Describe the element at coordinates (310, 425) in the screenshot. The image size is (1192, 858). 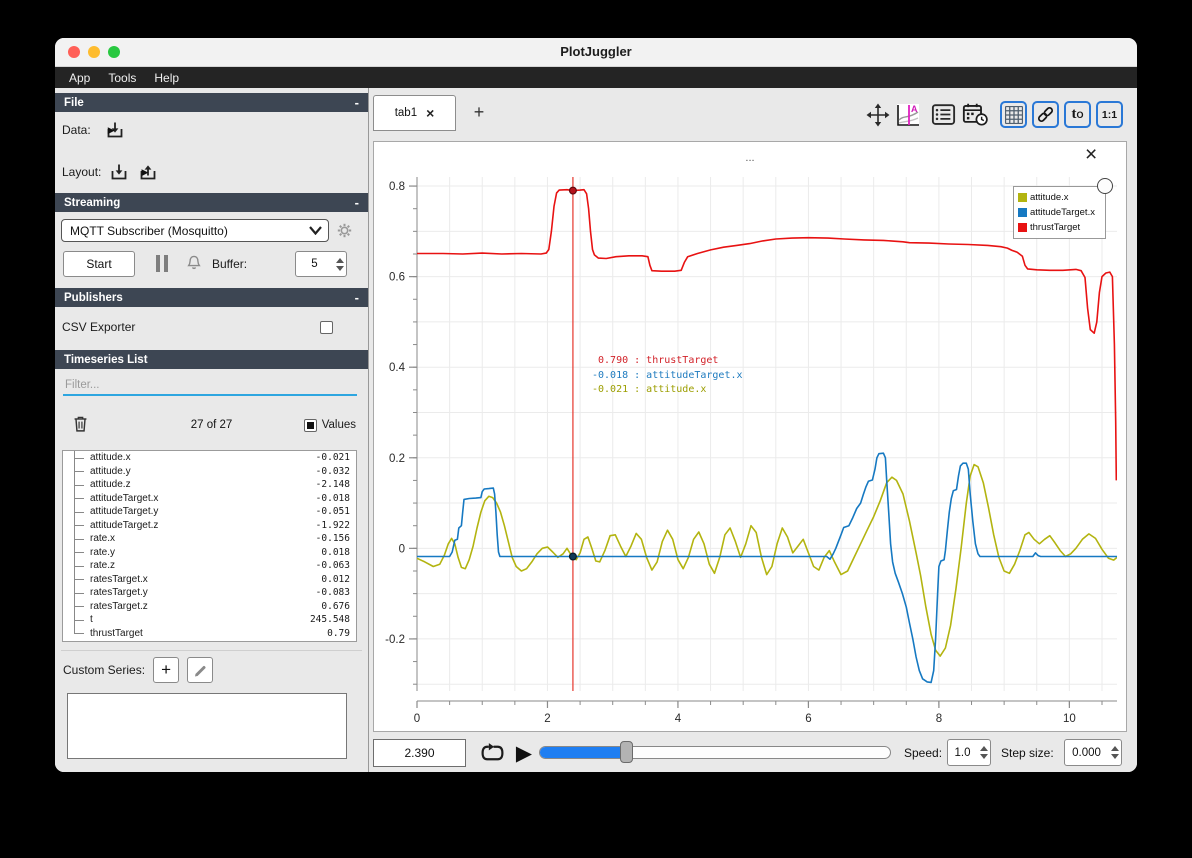
I see `values-checkbox` at that location.